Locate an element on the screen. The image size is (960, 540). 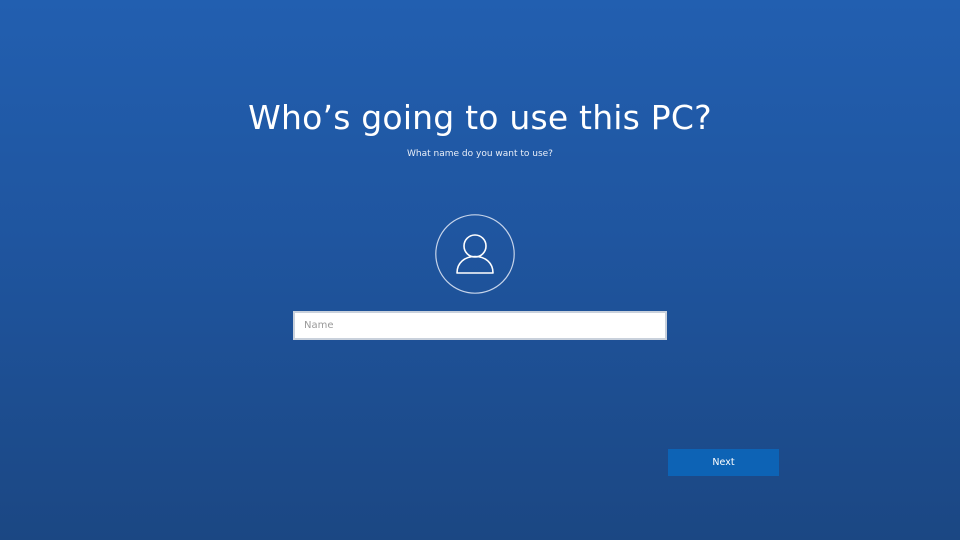
next-button: Next is located at coordinates (723, 462).